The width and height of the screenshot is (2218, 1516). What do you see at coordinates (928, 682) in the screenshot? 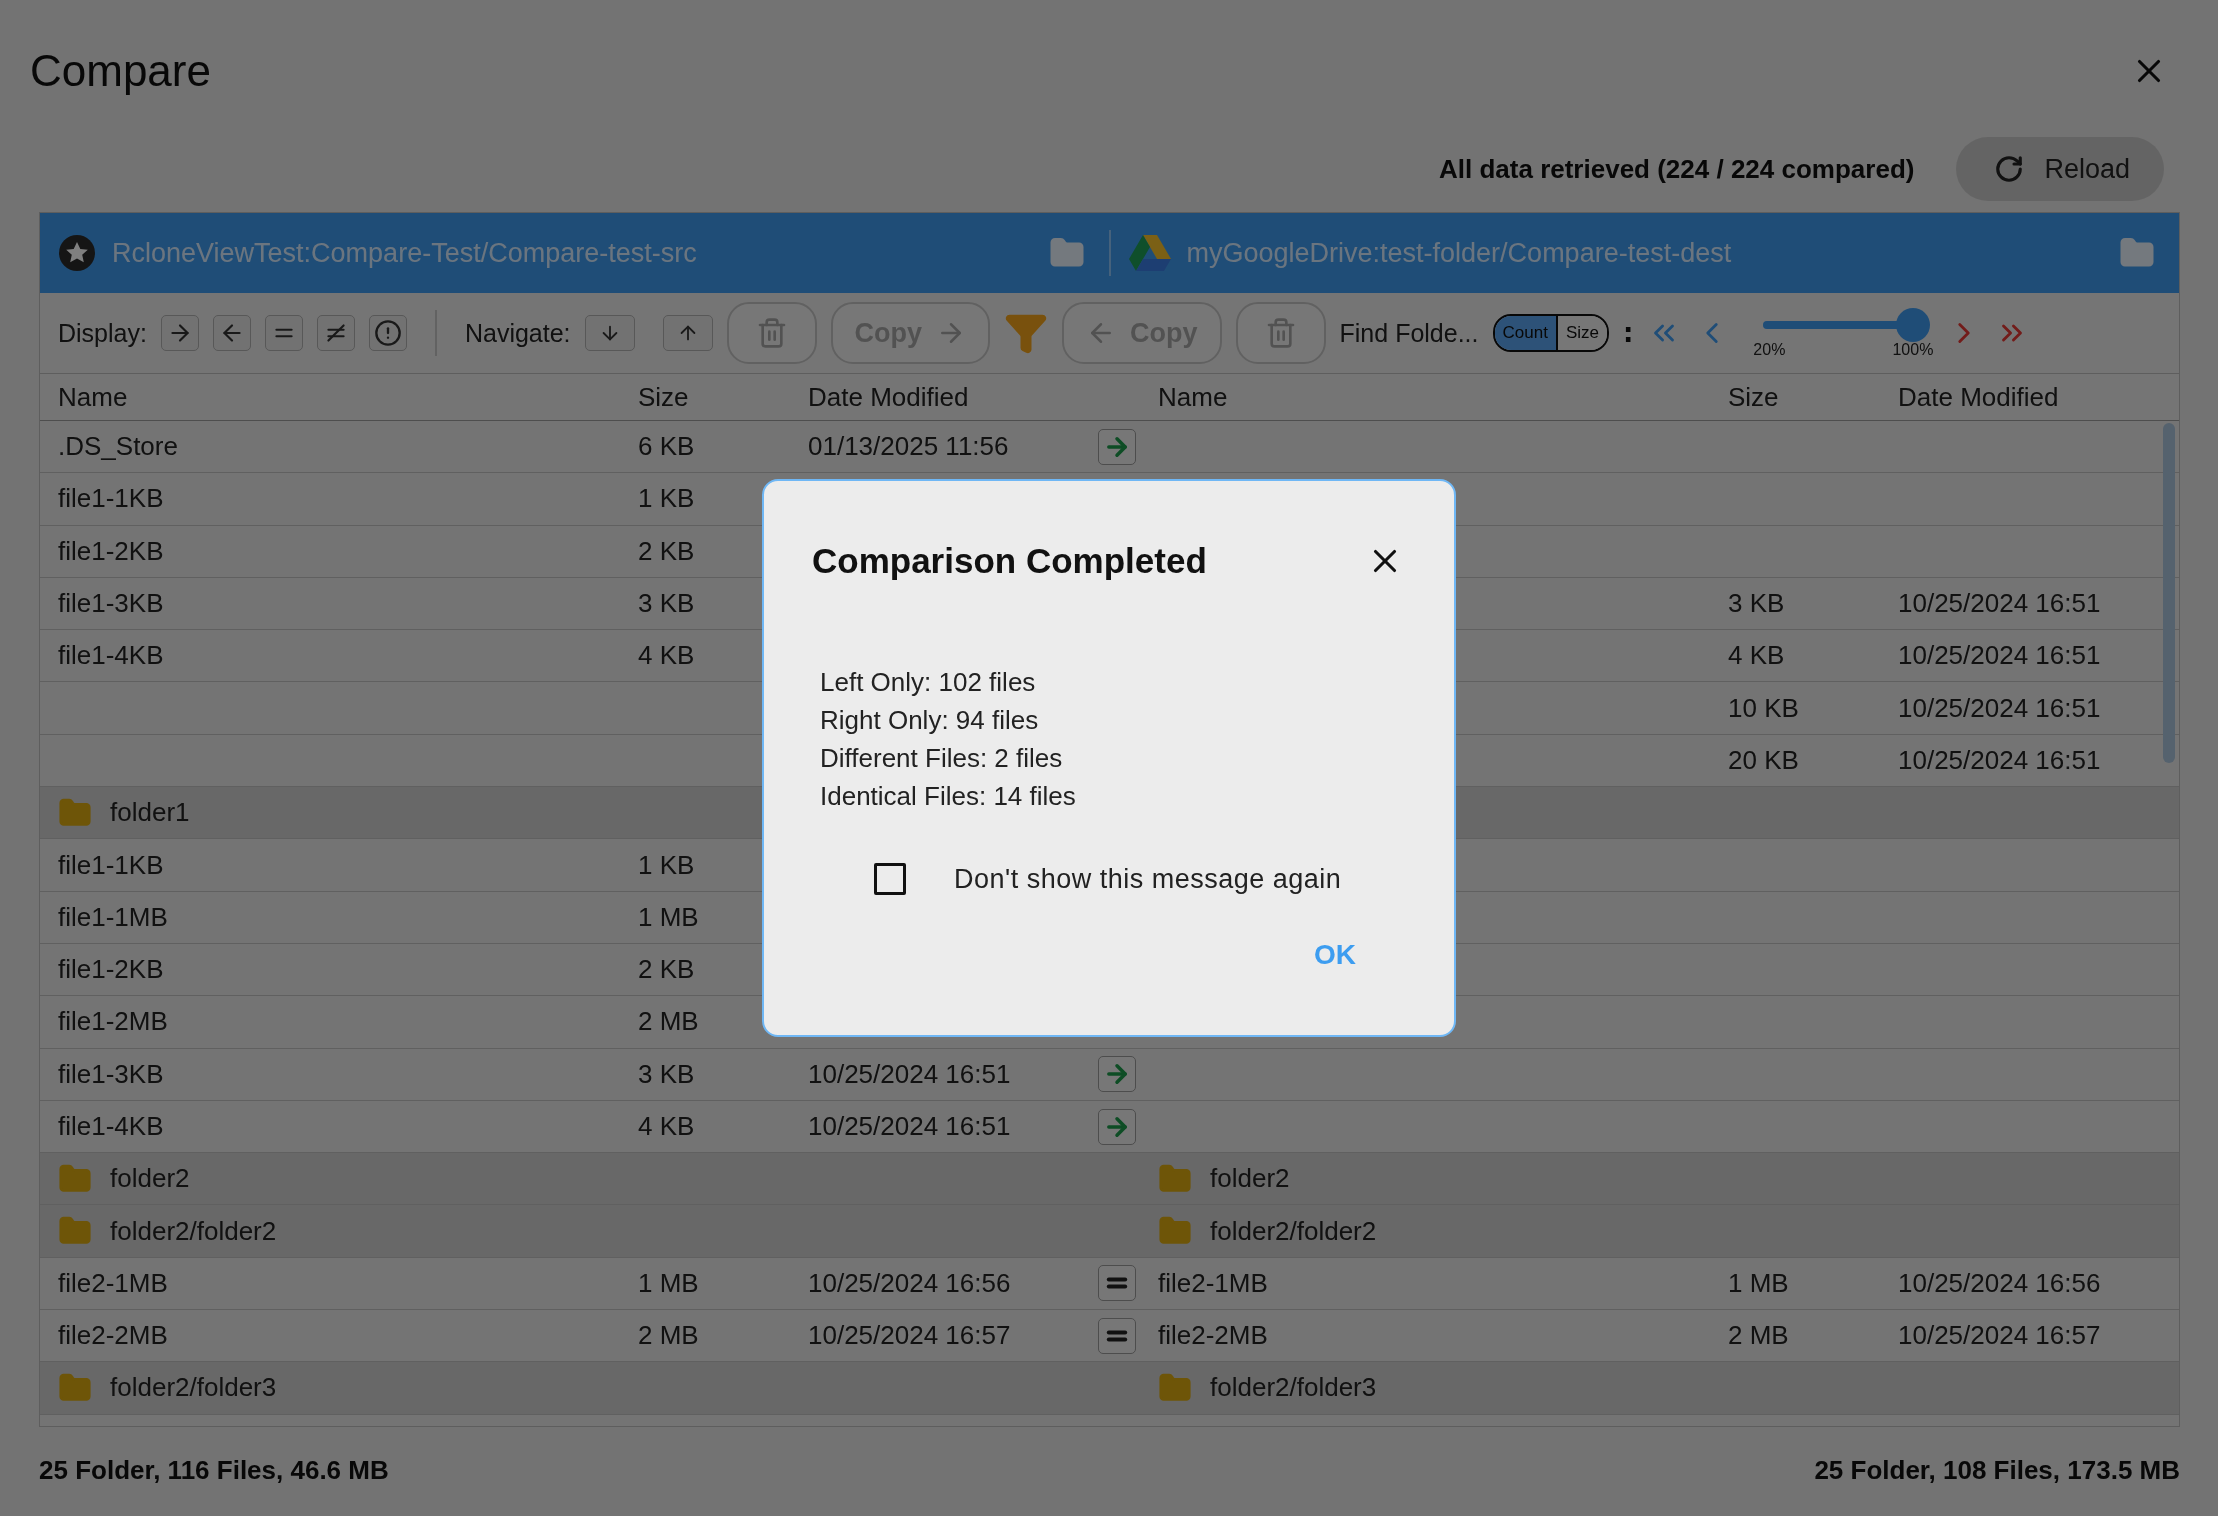
I see `summary-line: Left Only: 102 files` at bounding box center [928, 682].